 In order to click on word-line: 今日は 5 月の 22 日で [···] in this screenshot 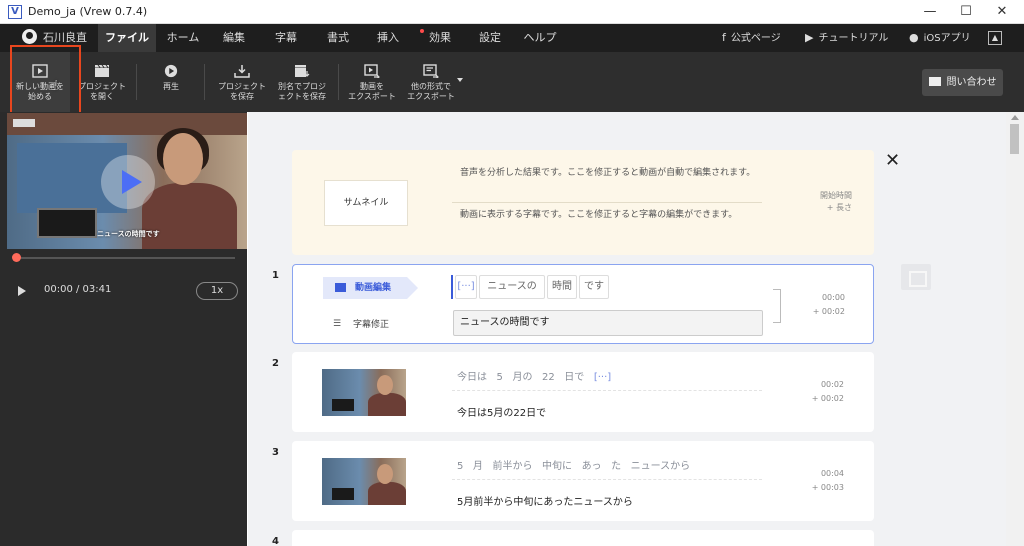, I will do `click(534, 375)`.